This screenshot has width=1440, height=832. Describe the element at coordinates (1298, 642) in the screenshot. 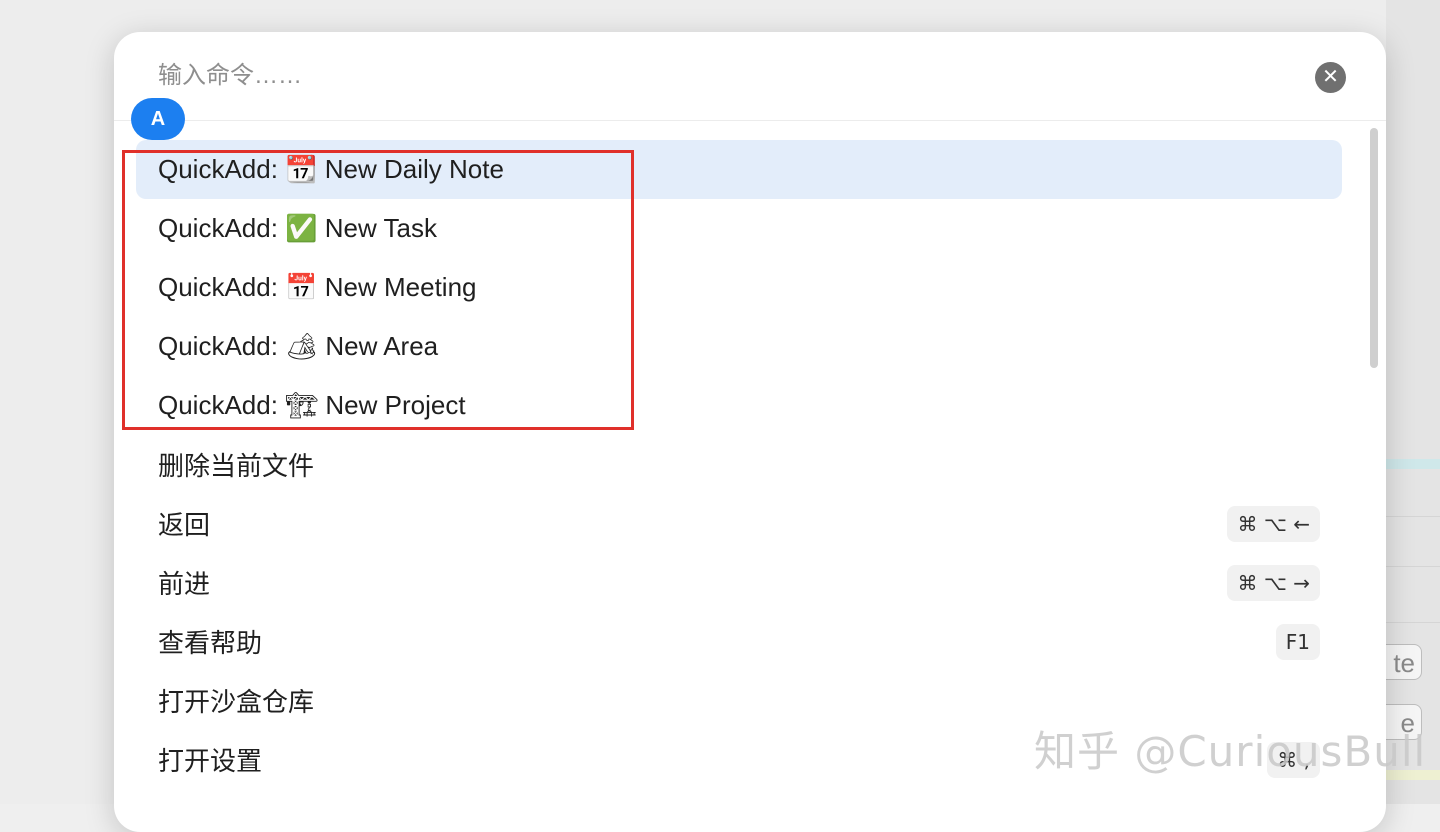

I see `hotkey-badge: F1` at that location.